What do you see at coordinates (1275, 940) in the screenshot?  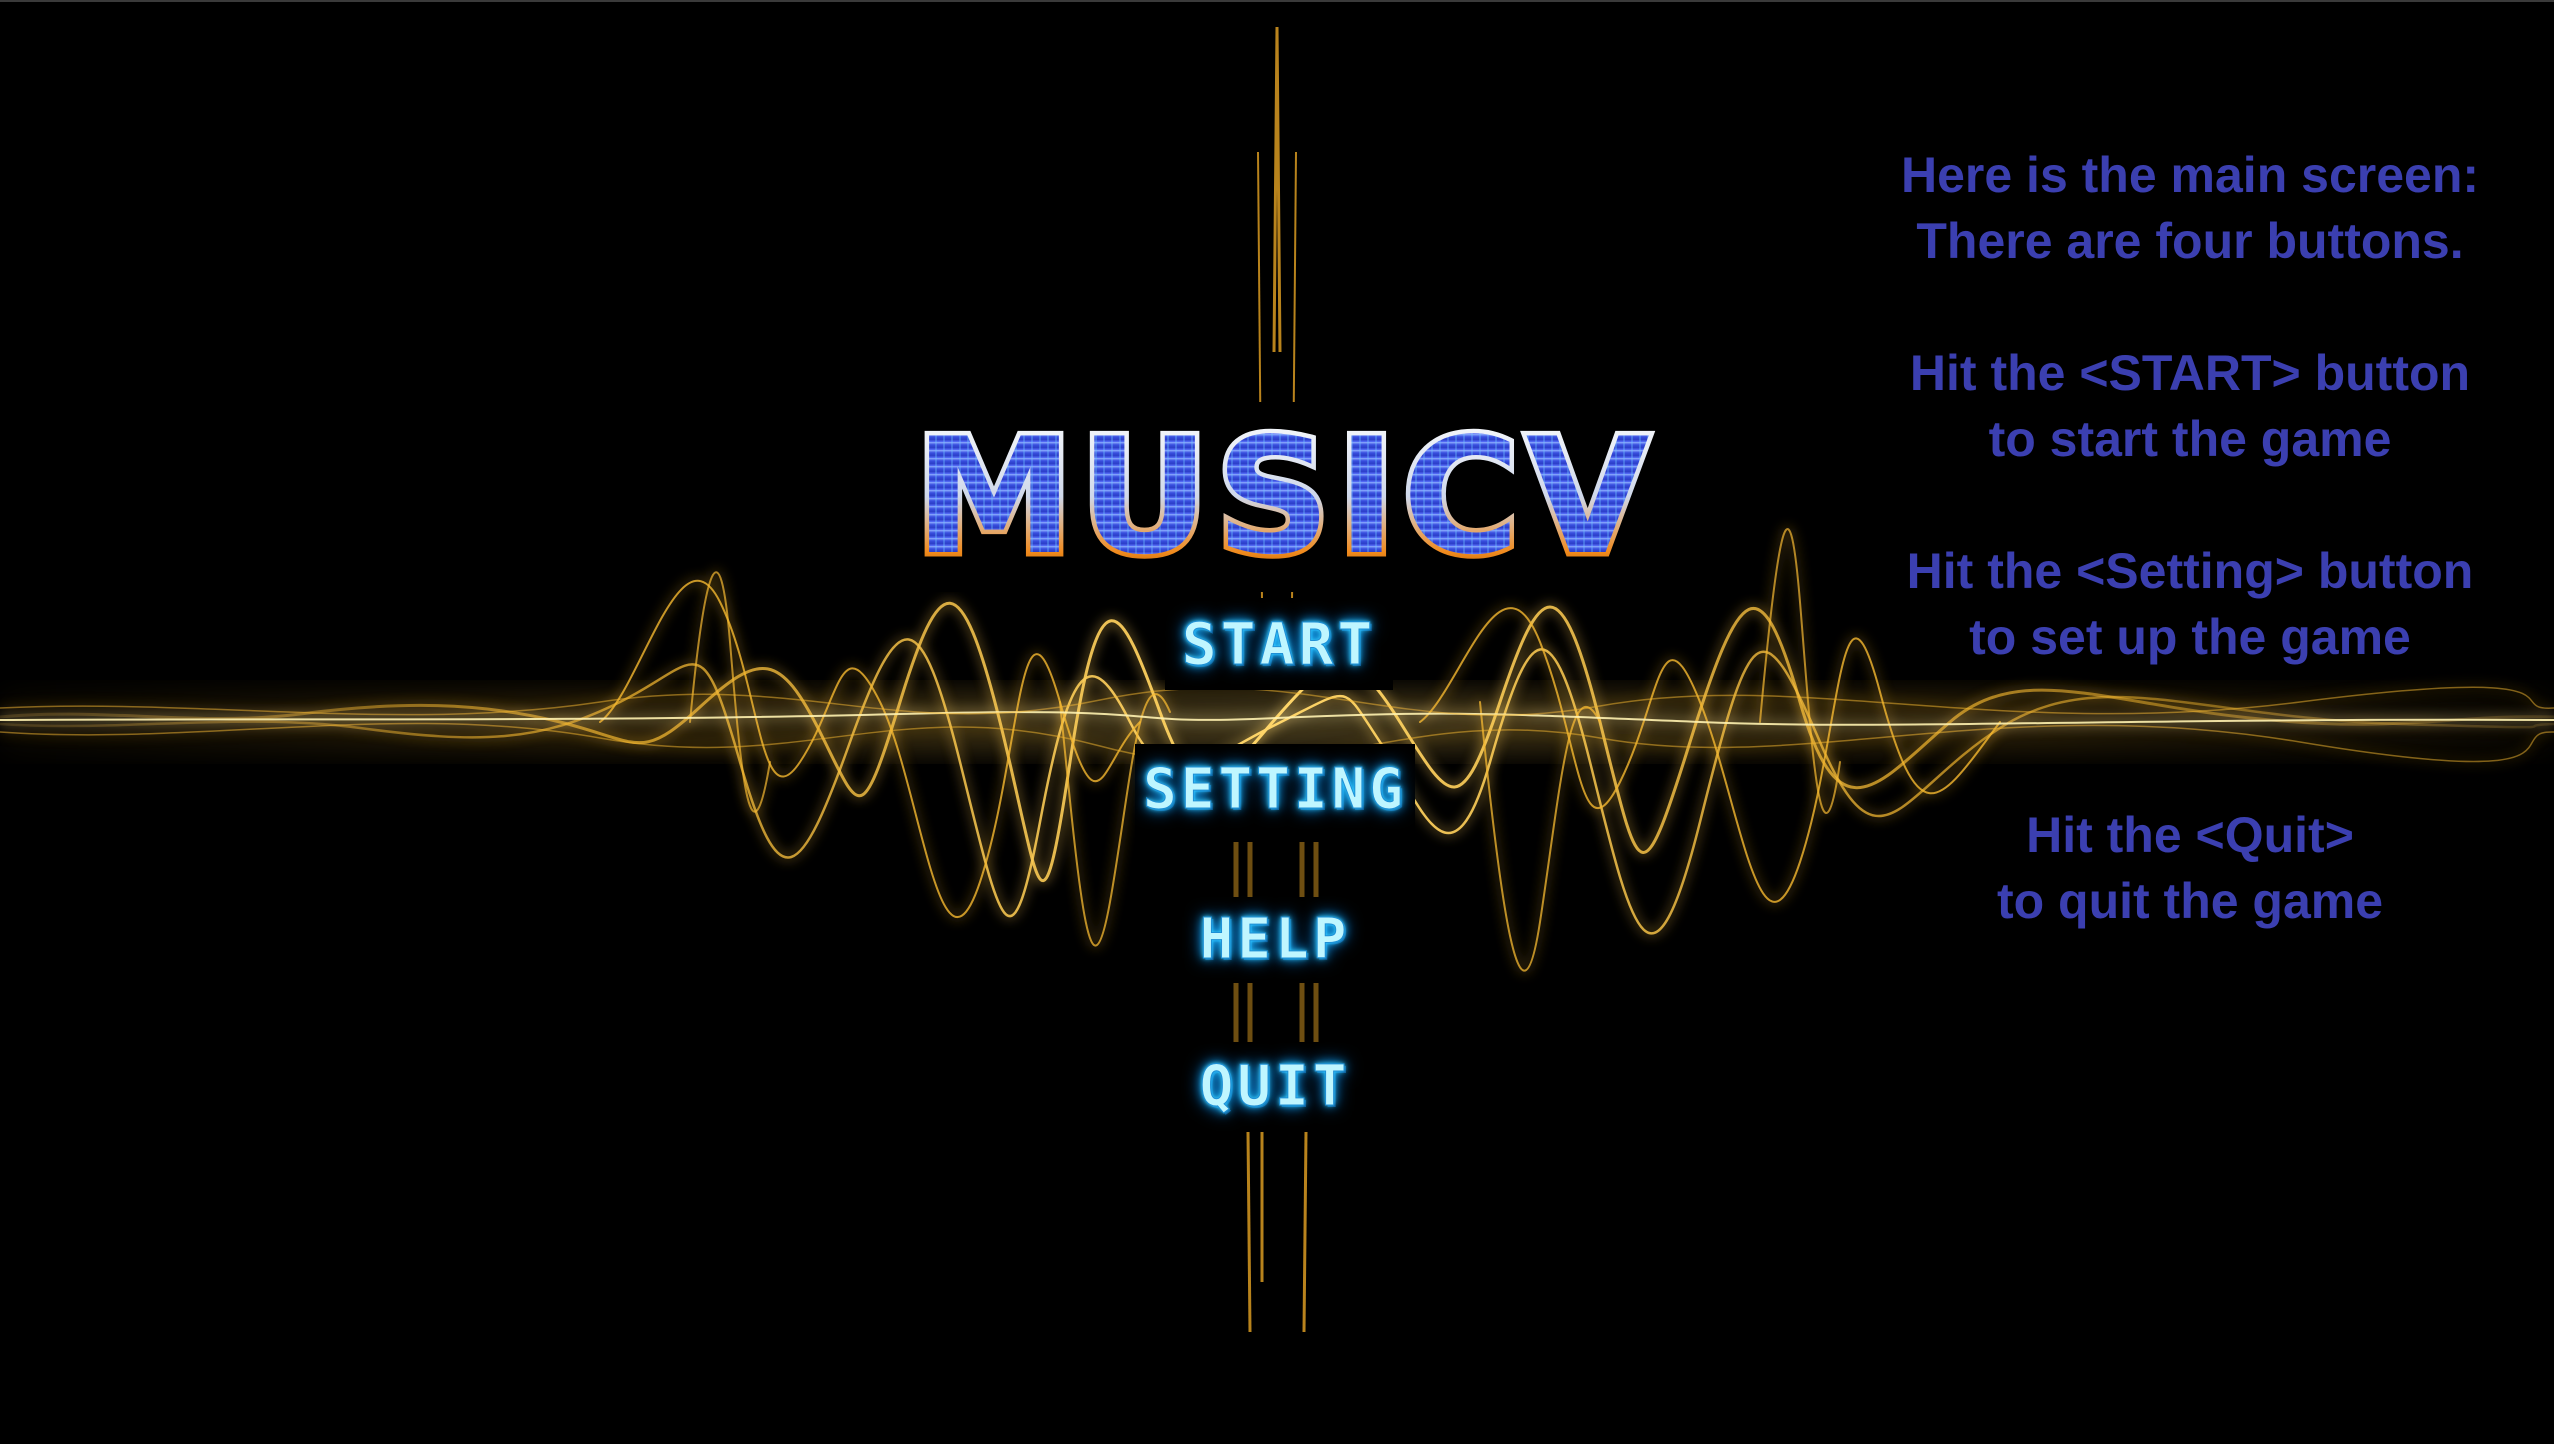 I see `help-button: HELP` at bounding box center [1275, 940].